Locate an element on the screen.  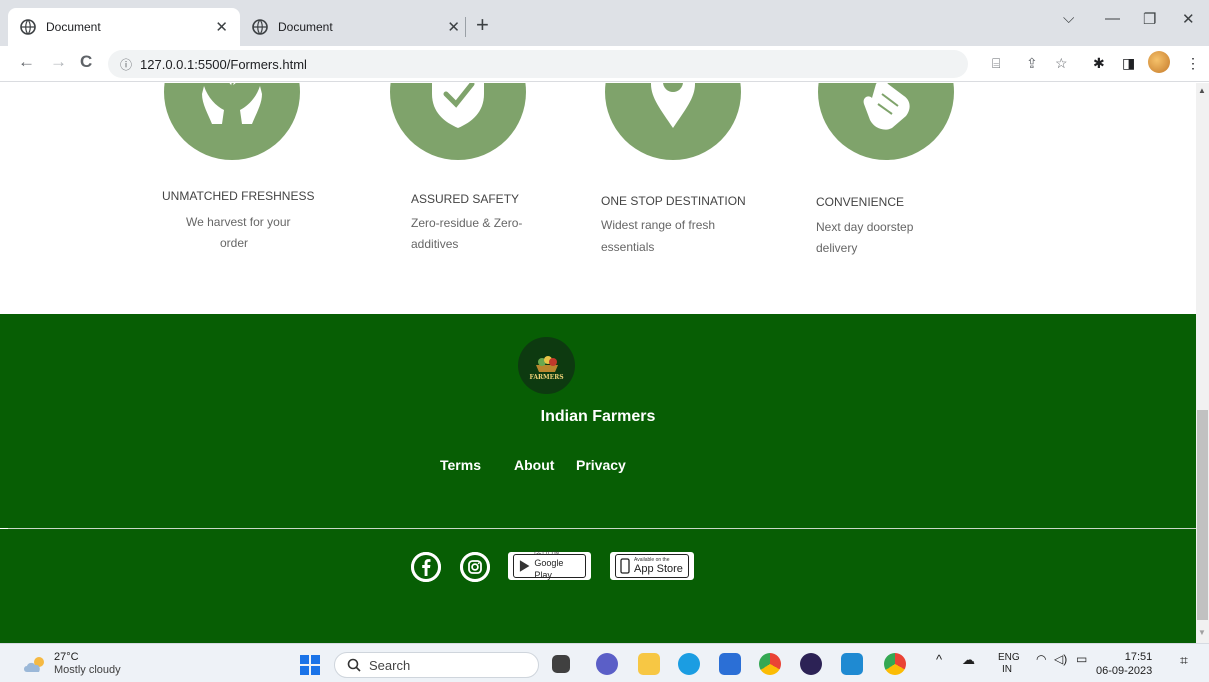
windows-start-button is located at coordinates (310, 665).